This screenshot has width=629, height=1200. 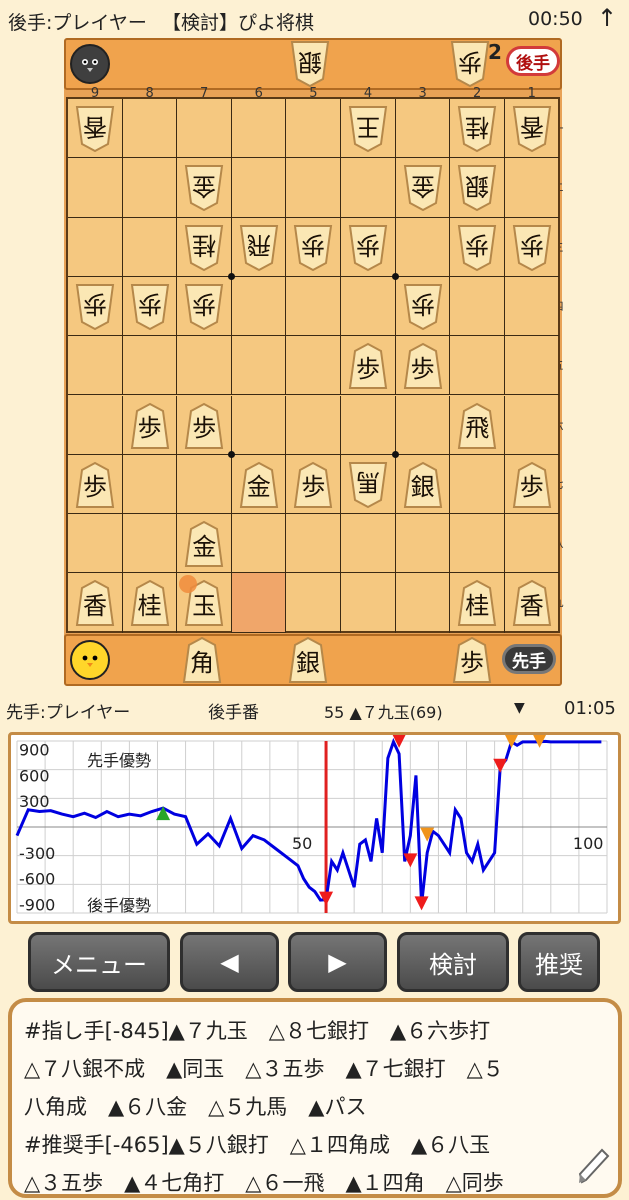 What do you see at coordinates (559, 962) in the screenshot?
I see `recommend-button: 推奨` at bounding box center [559, 962].